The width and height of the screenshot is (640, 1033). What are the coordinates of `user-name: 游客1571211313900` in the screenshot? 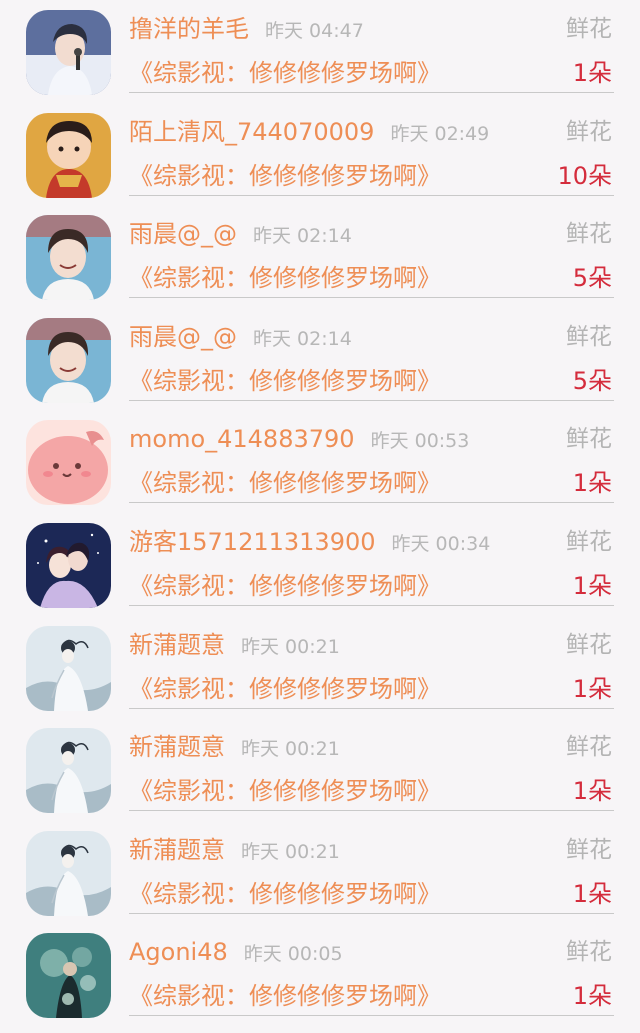 It's located at (252, 542).